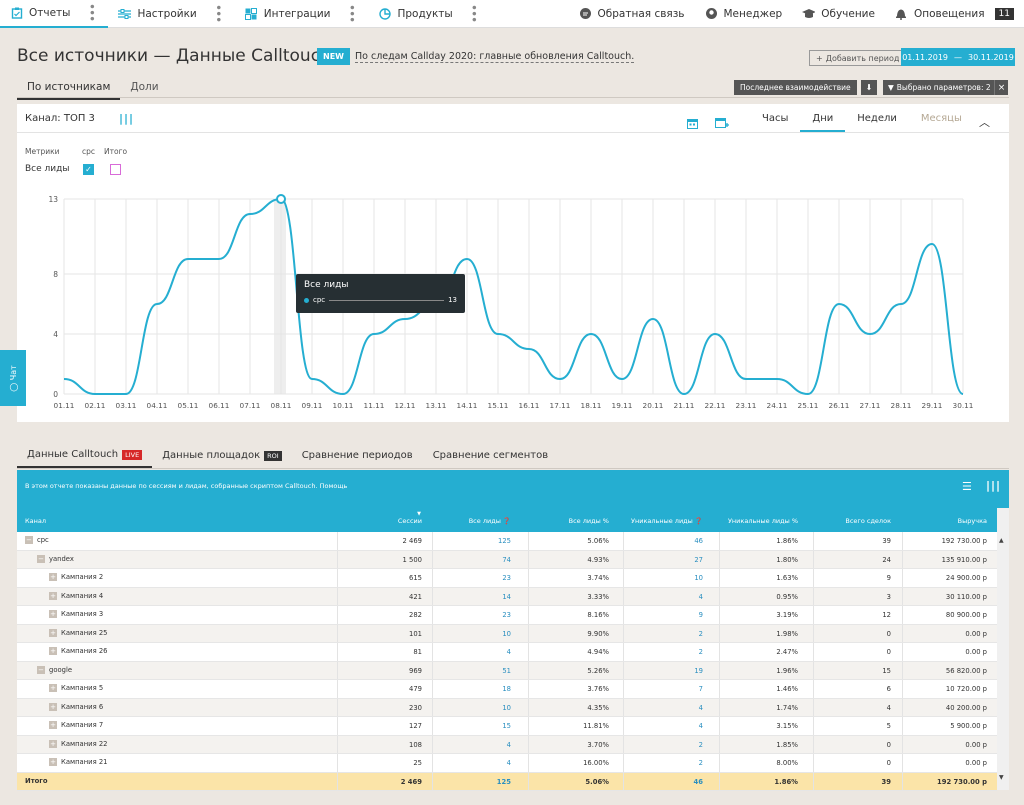 This screenshot has height=805, width=1024. What do you see at coordinates (632, 14) in the screenshot?
I see `nav-feedback: Обратная связь` at bounding box center [632, 14].